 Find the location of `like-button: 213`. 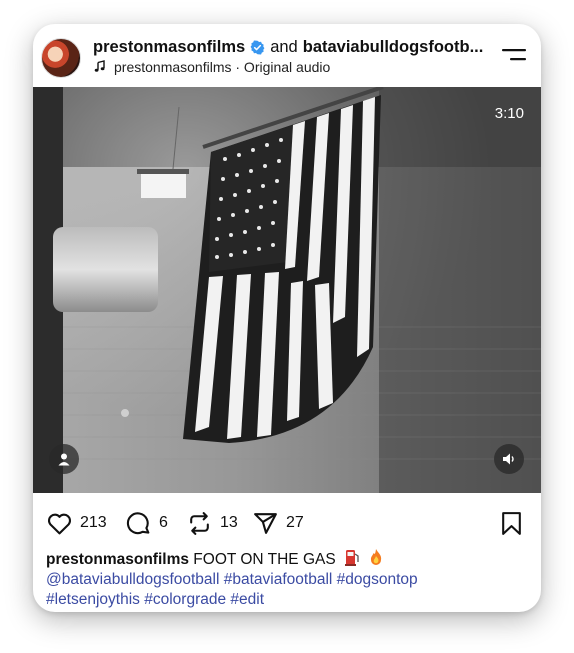

like-button: 213 is located at coordinates (76, 523).